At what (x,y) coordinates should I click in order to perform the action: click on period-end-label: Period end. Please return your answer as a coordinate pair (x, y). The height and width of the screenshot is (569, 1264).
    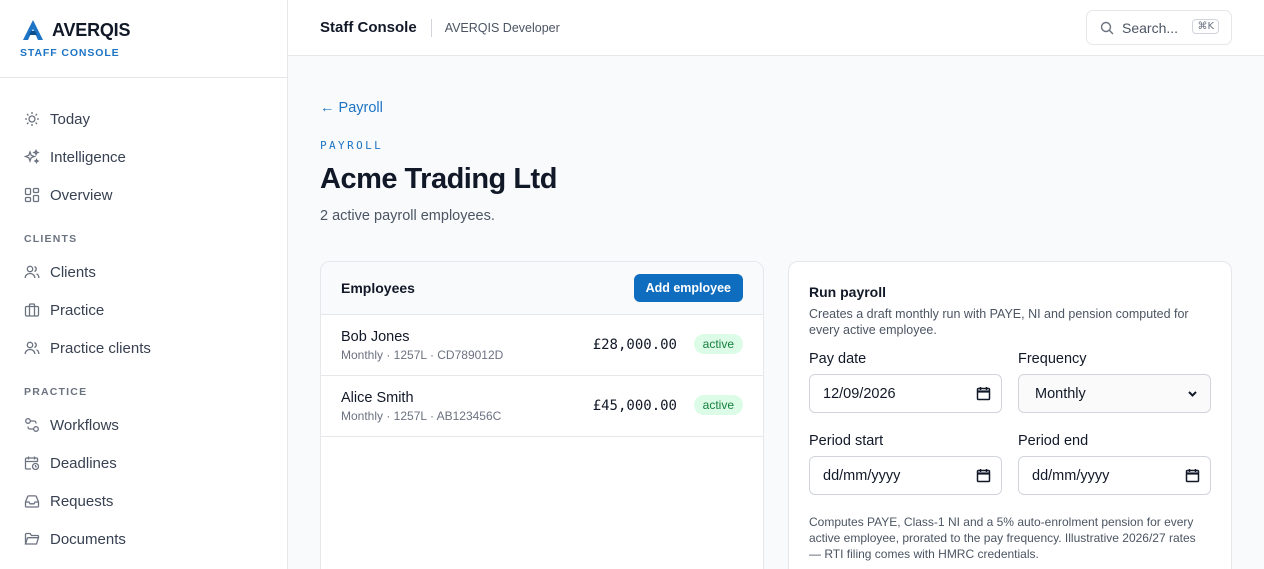
    Looking at the image, I should click on (1053, 441).